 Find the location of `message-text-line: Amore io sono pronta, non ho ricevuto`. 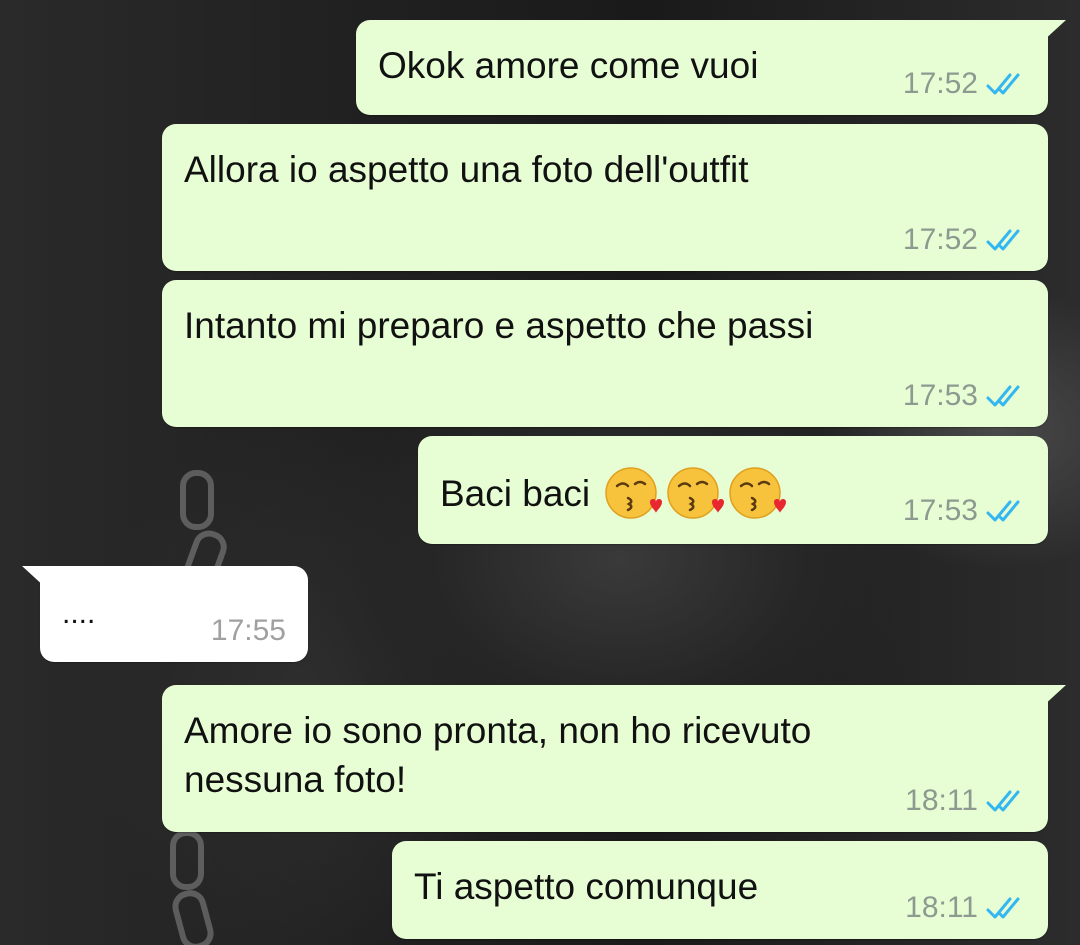

message-text-line: Amore io sono pronta, non ho ricevuto is located at coordinates (498, 730).